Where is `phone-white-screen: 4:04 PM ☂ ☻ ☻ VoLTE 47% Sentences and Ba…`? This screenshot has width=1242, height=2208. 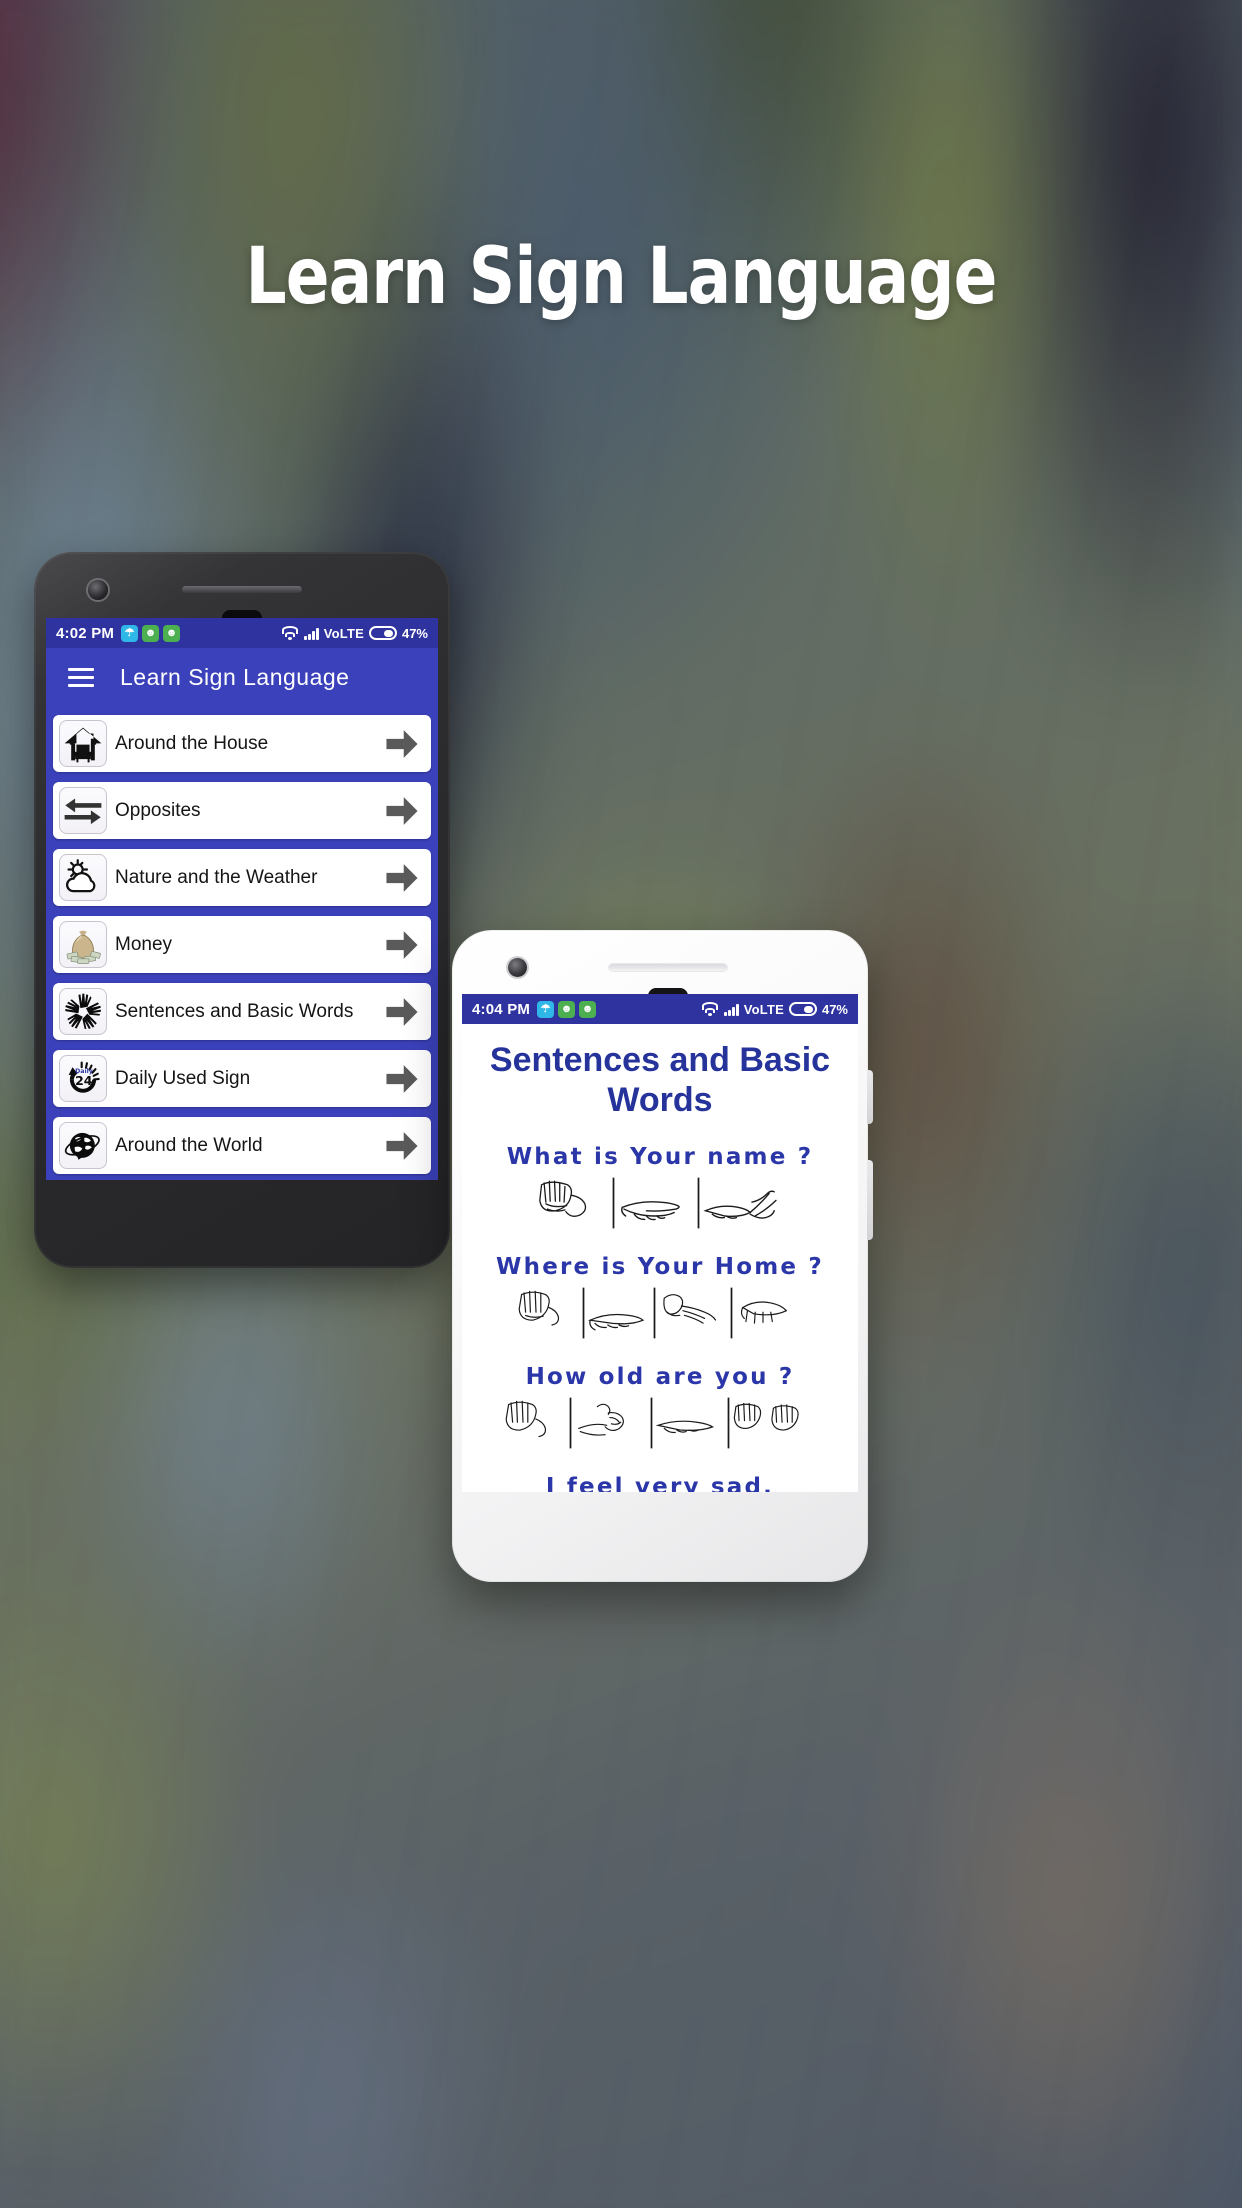
phone-white-screen: 4:04 PM ☂ ☻ ☻ VoLTE 47% Sentences and Ba… is located at coordinates (660, 1243).